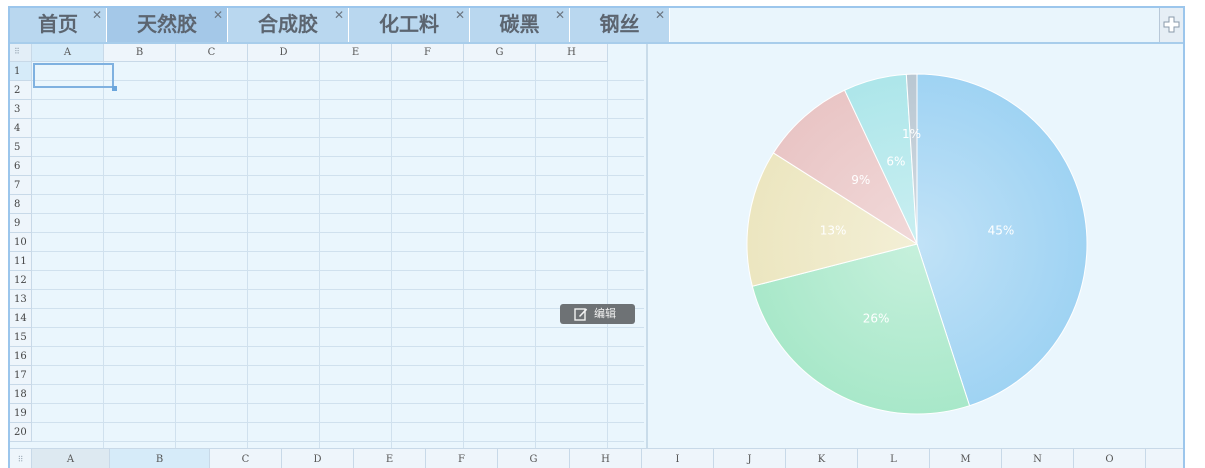  I want to click on edit-button: 编辑, so click(597, 314).